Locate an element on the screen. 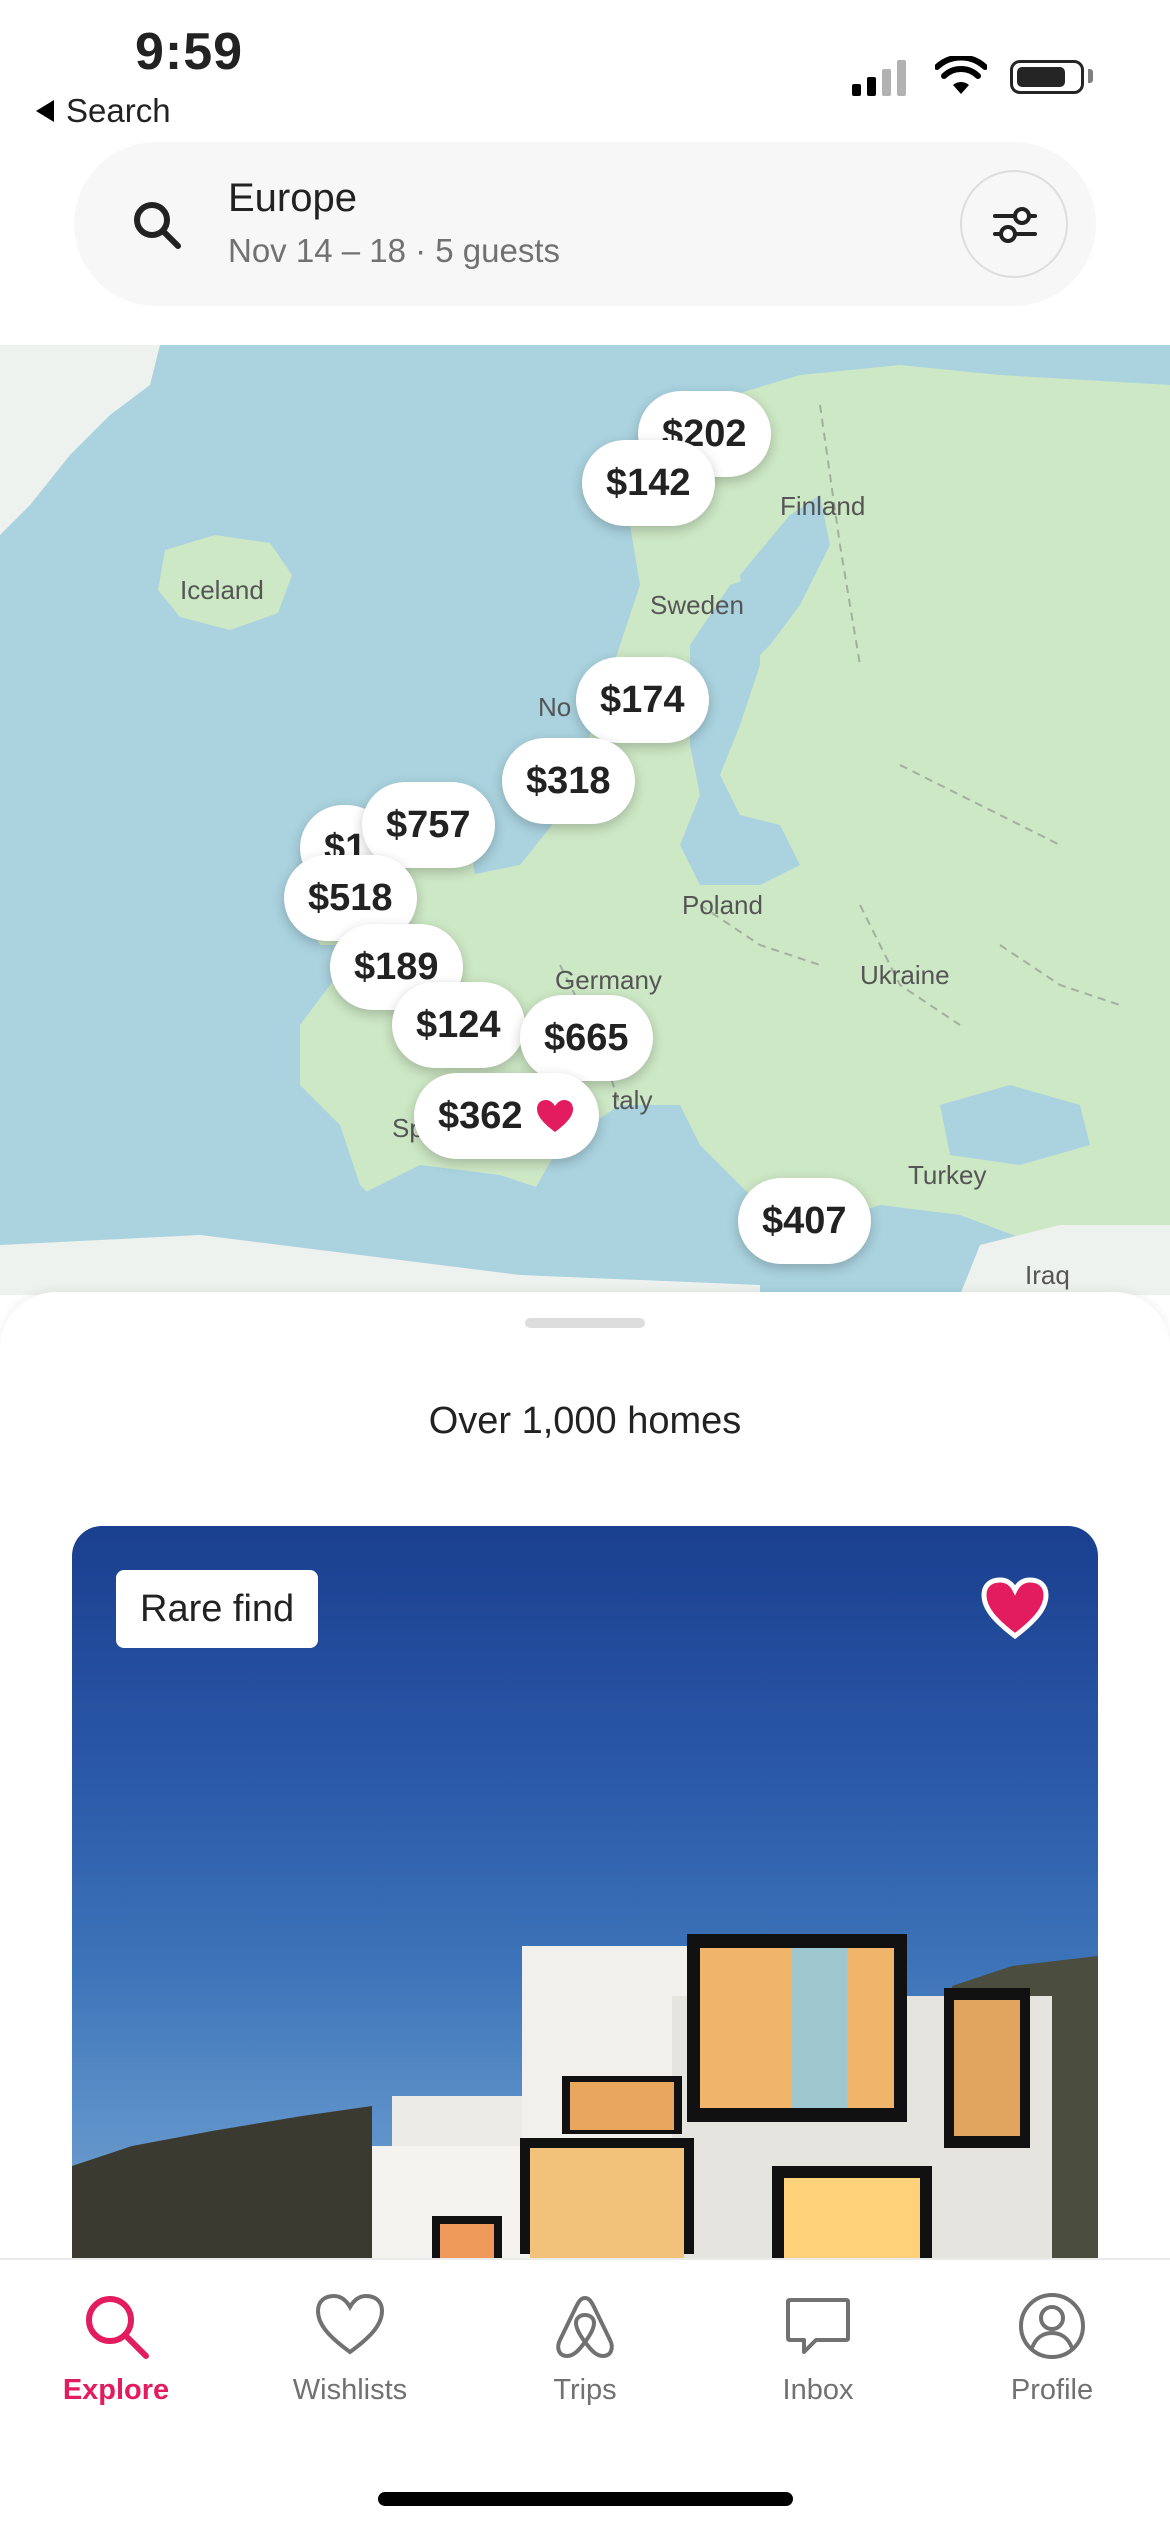 This screenshot has height=2534, width=1170. price-pin: $407 is located at coordinates (804, 1221).